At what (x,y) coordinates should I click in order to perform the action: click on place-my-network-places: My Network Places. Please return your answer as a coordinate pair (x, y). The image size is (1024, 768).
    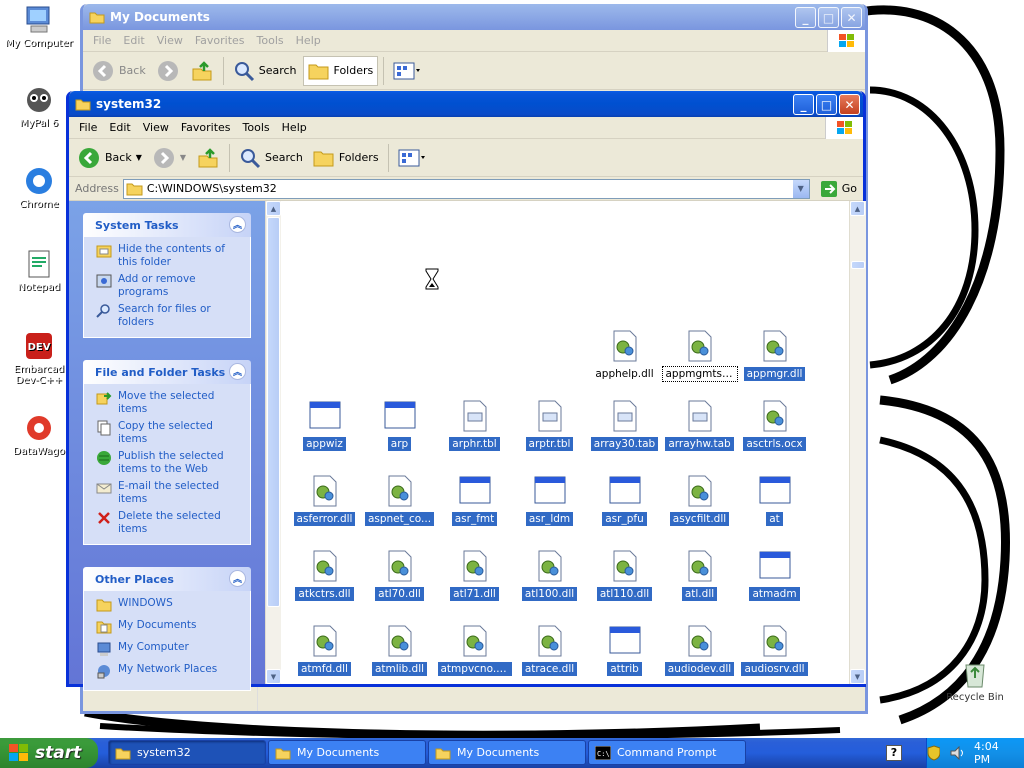
    Looking at the image, I should click on (170, 671).